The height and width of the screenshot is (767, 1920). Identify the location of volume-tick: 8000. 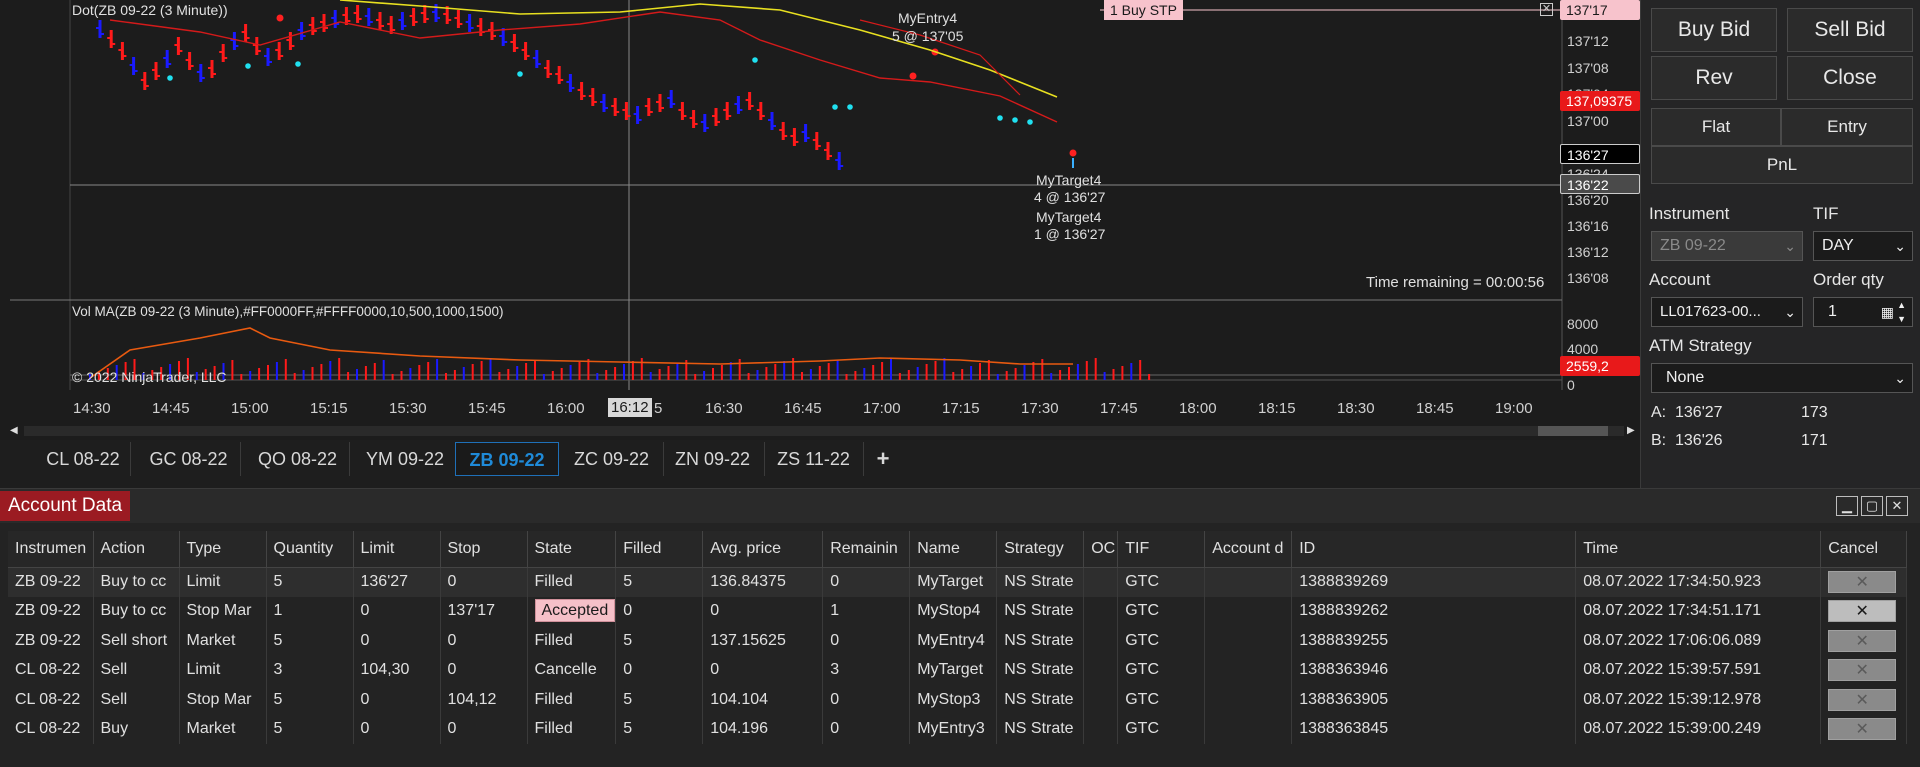
(1583, 324).